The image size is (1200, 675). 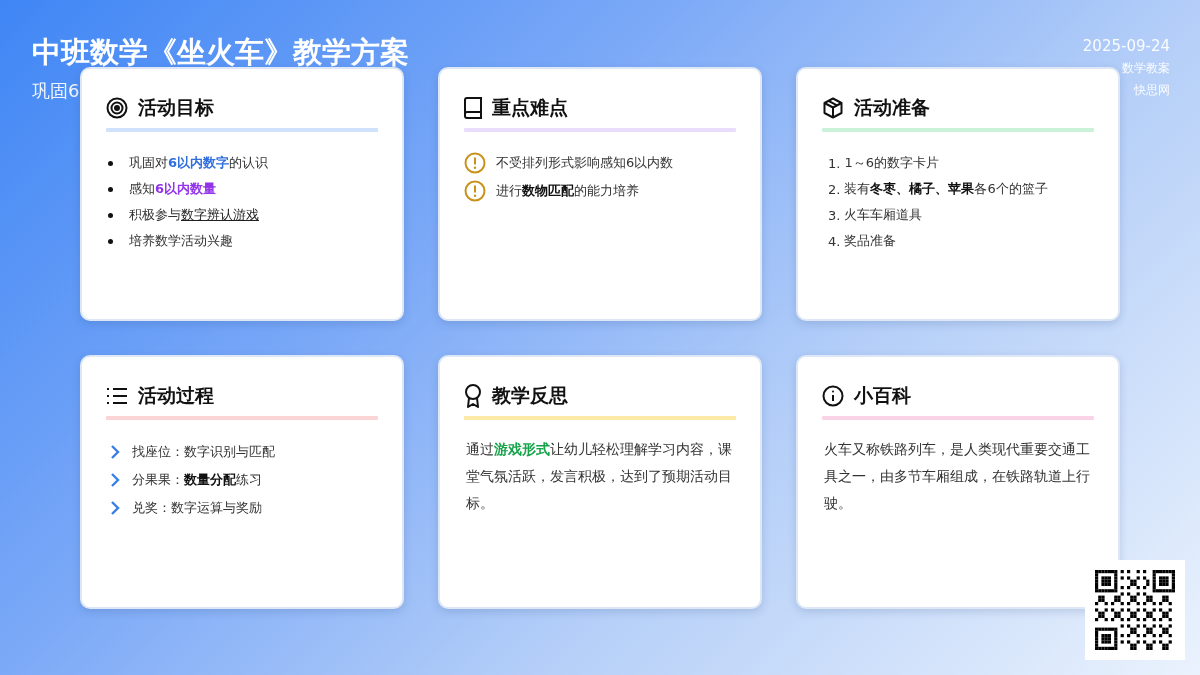 What do you see at coordinates (117, 396) in the screenshot?
I see `list-icon` at bounding box center [117, 396].